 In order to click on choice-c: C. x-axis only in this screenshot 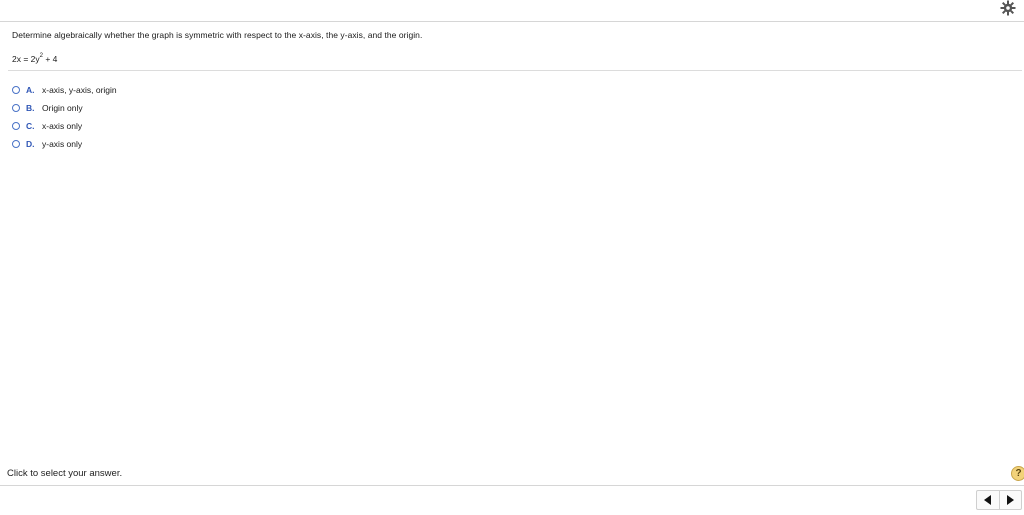, I will do `click(64, 126)`.